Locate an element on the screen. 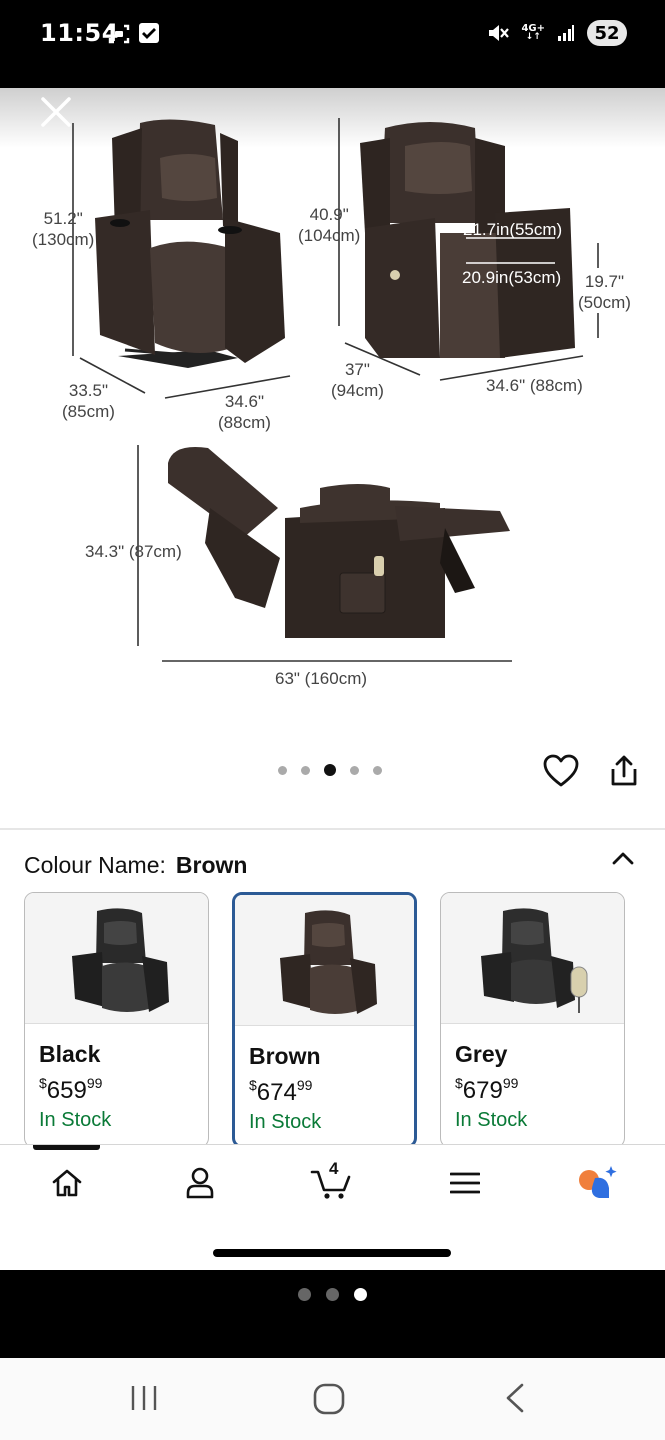  colour-option-name: Grey is located at coordinates (481, 1054).